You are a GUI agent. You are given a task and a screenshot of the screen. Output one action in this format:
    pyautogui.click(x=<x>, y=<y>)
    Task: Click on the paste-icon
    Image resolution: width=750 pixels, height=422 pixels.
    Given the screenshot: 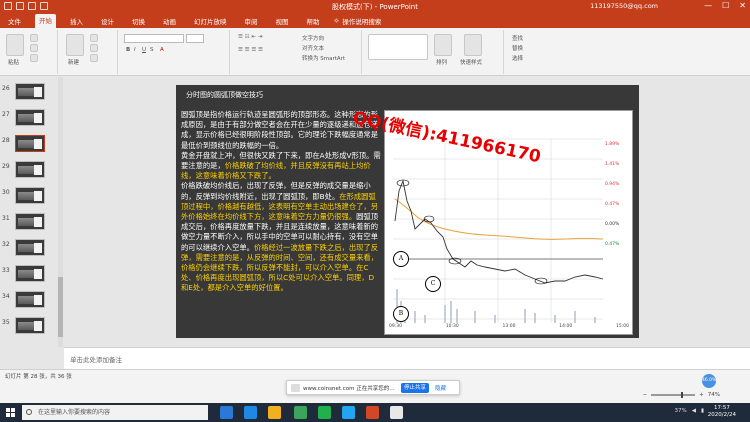 What is the action you would take?
    pyautogui.click(x=15, y=45)
    